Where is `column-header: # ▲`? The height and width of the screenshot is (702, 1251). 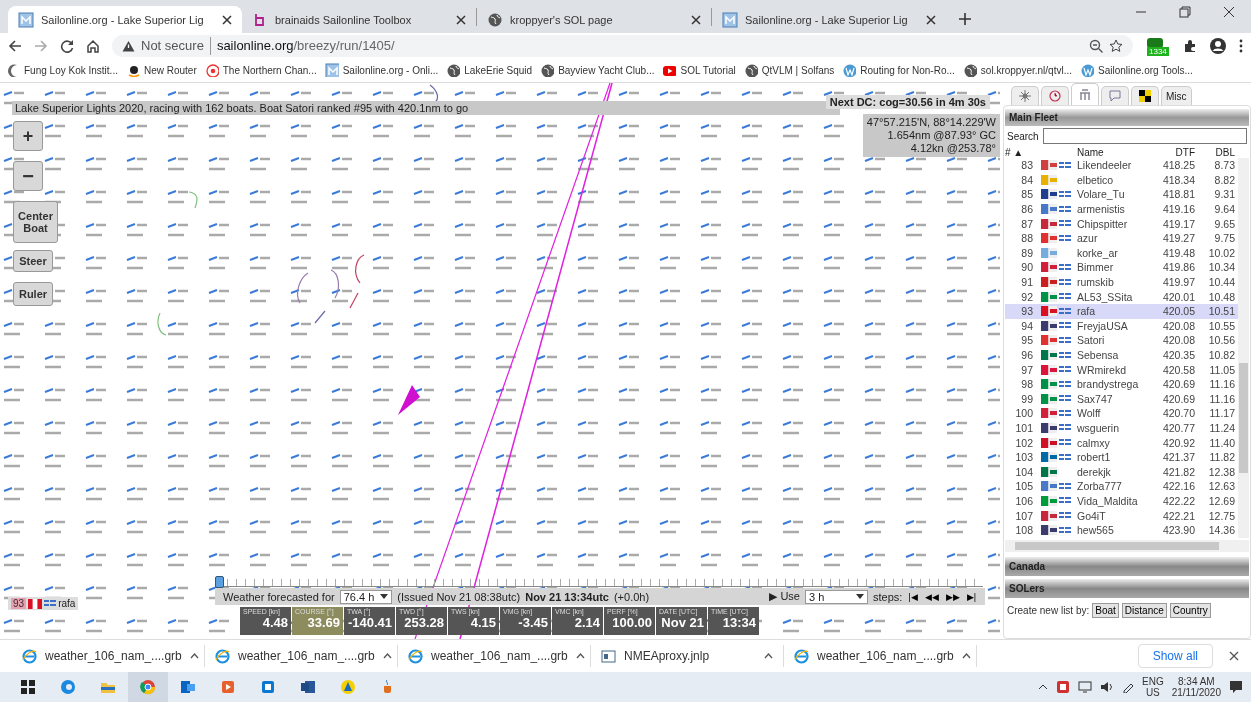 column-header: # ▲ is located at coordinates (1019, 152).